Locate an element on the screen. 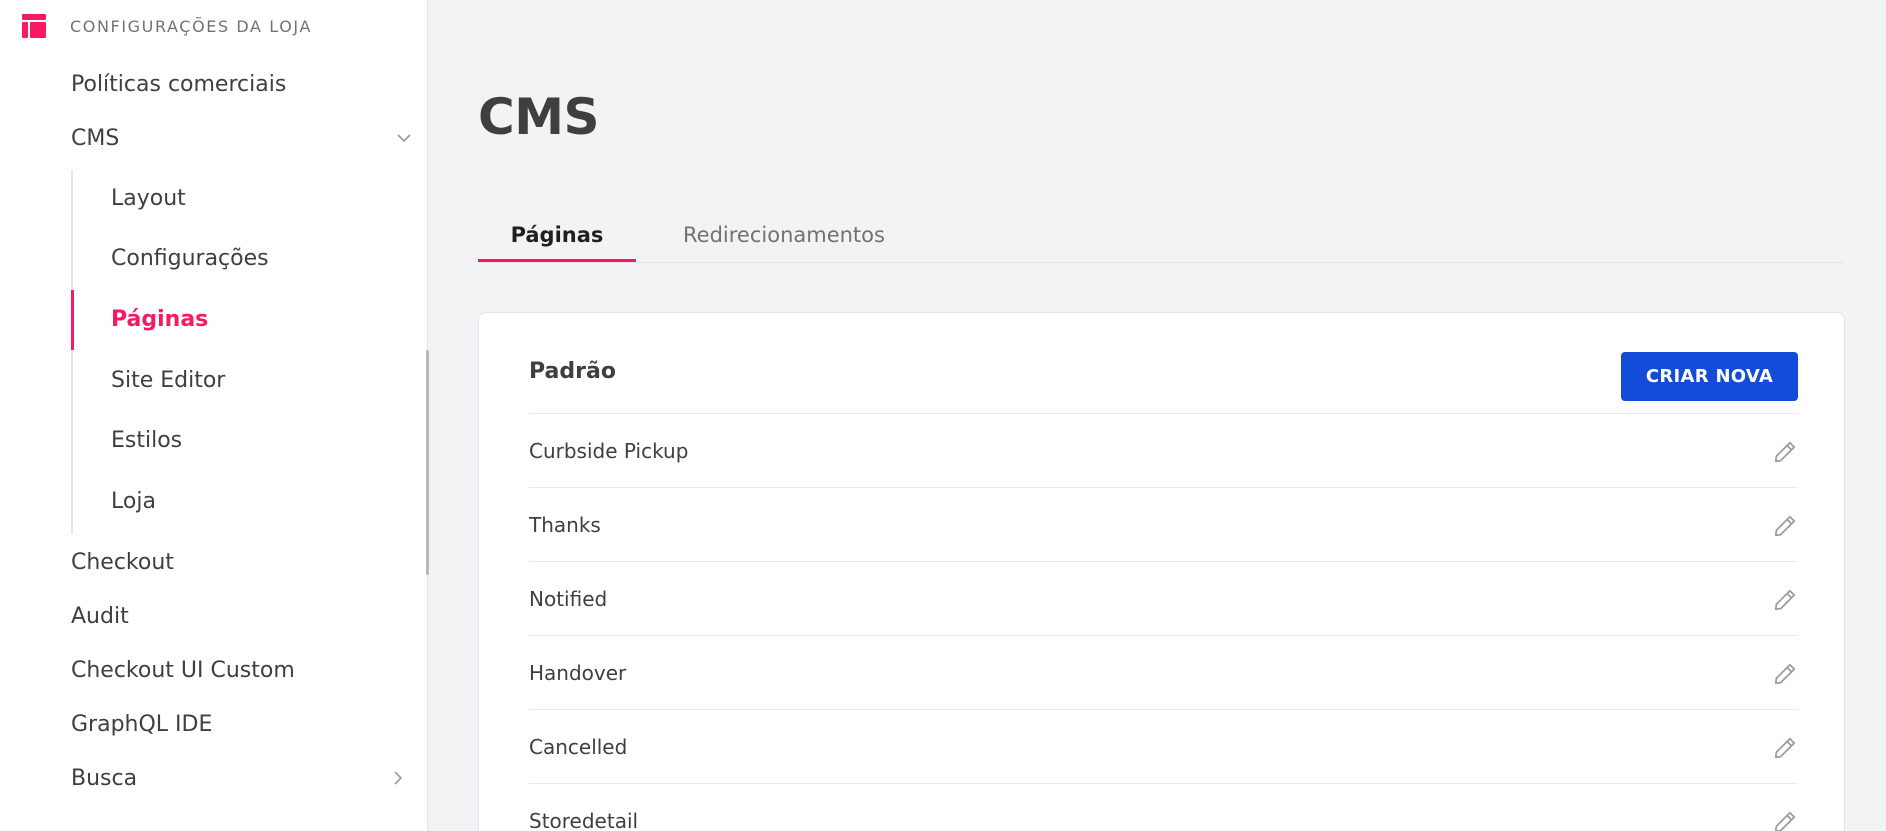  sidebar-item-politicas-comerciais: Políticas comerciais is located at coordinates (178, 84).